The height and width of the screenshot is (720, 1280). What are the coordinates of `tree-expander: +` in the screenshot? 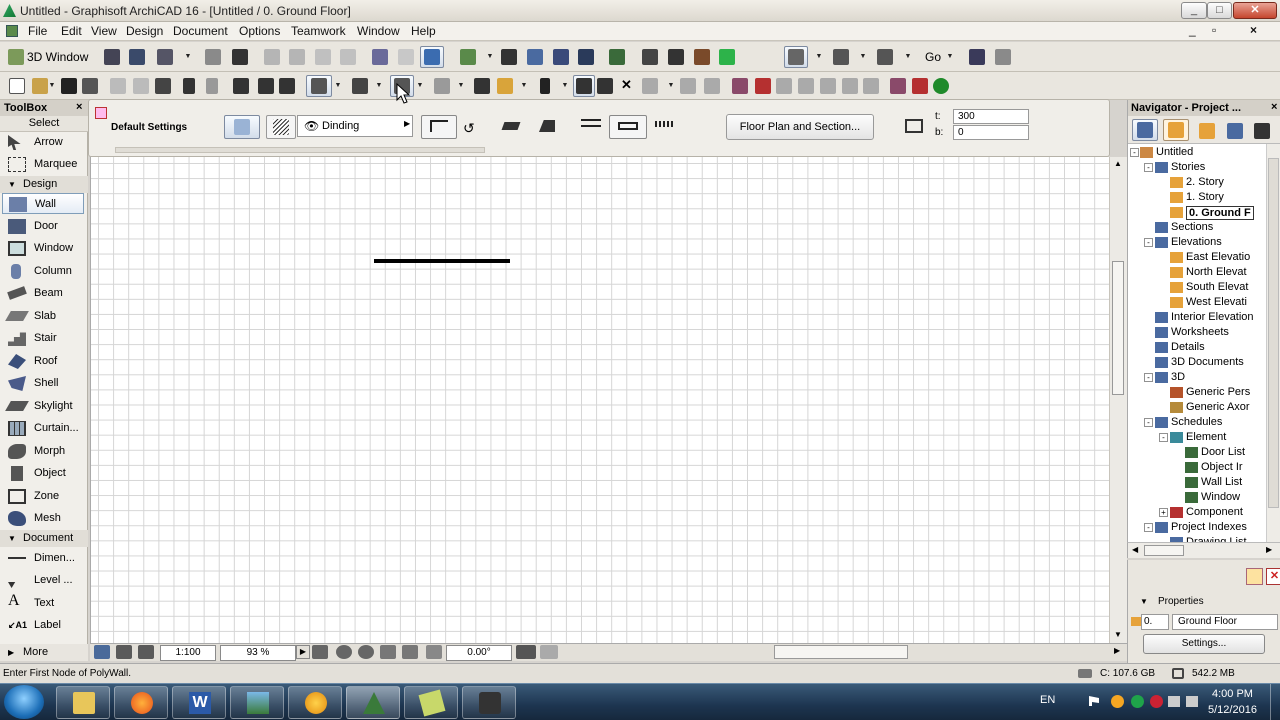 It's located at (1163, 512).